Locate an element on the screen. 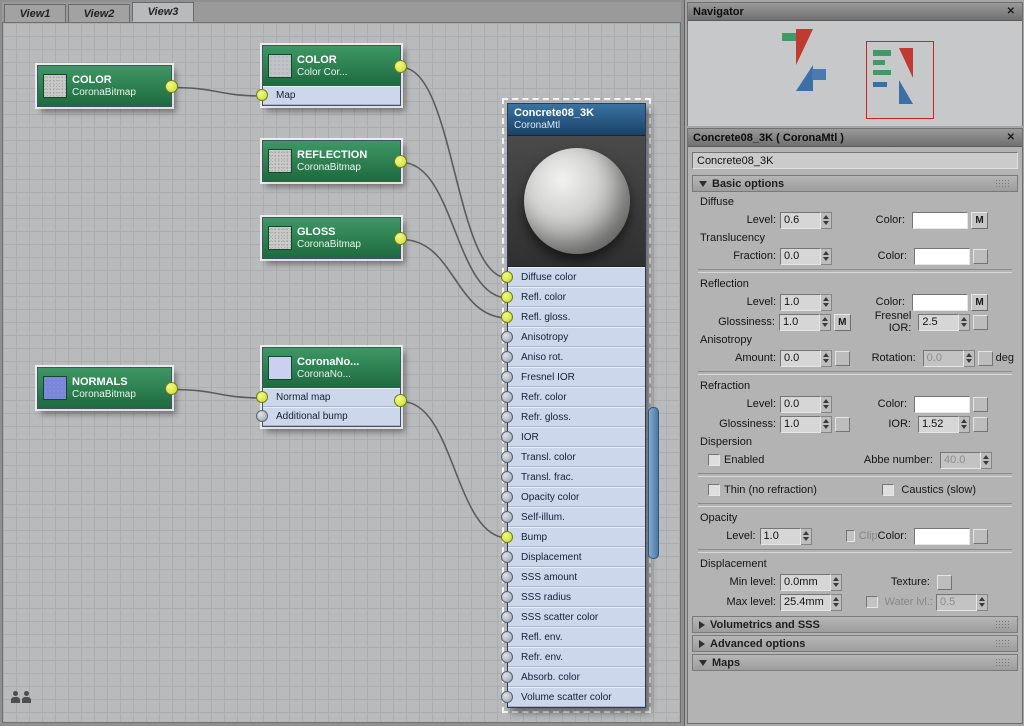 This screenshot has width=1024, height=726. ior-texture-button is located at coordinates (980, 424).